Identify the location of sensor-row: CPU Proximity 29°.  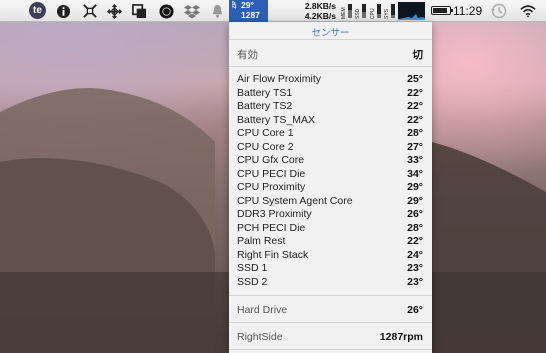
(330, 187).